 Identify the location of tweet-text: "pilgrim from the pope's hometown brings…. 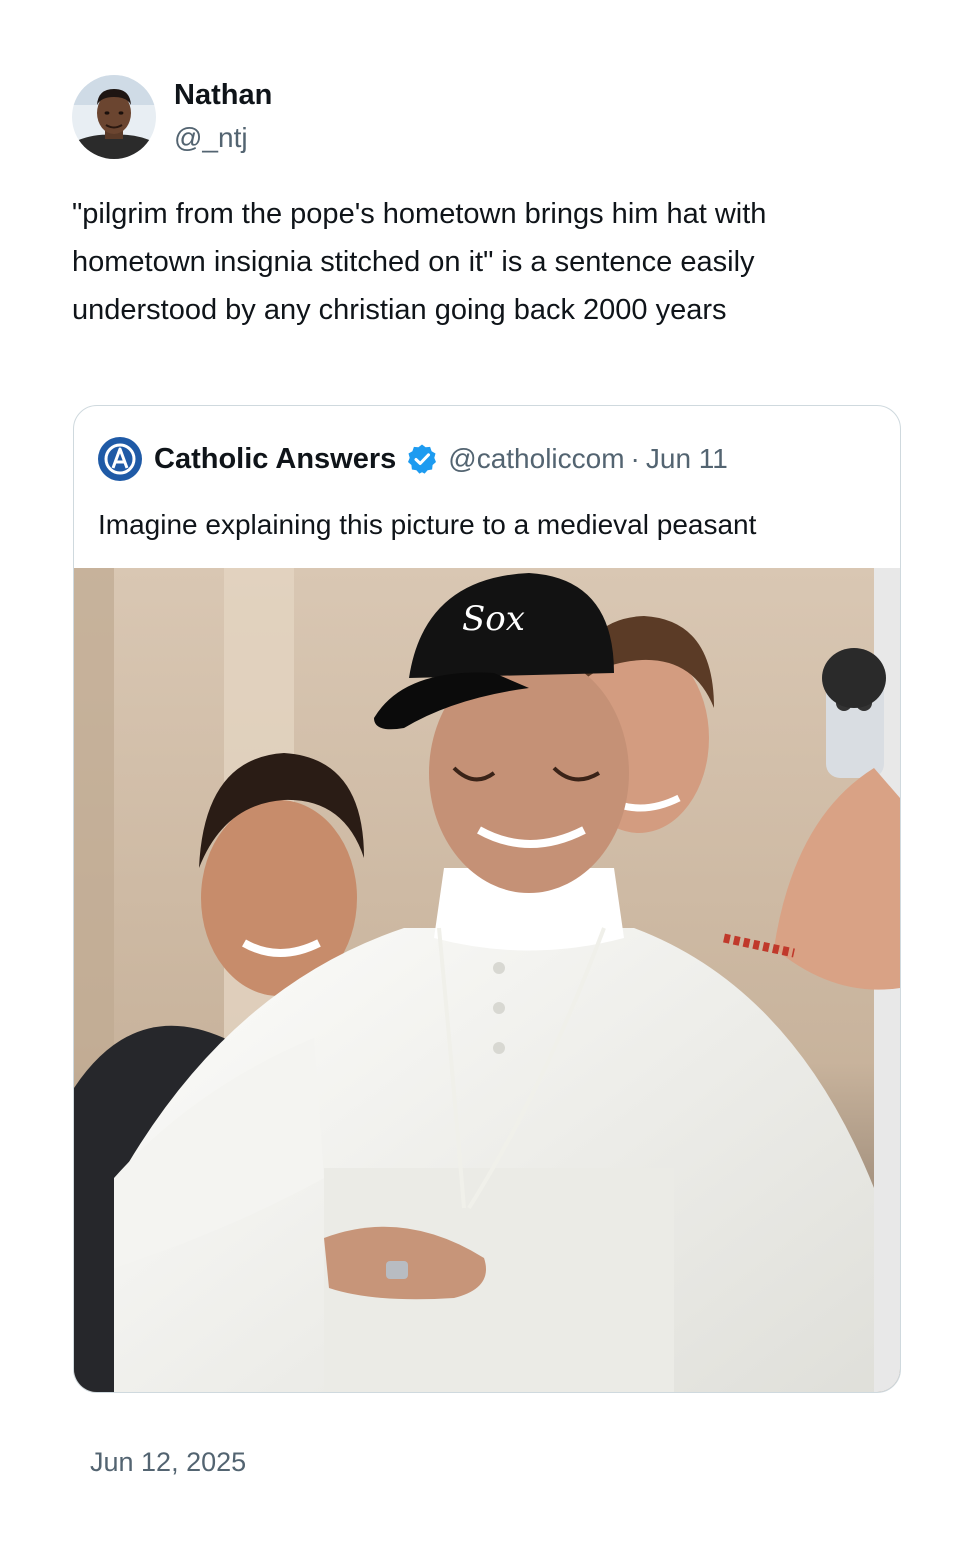
(419, 262).